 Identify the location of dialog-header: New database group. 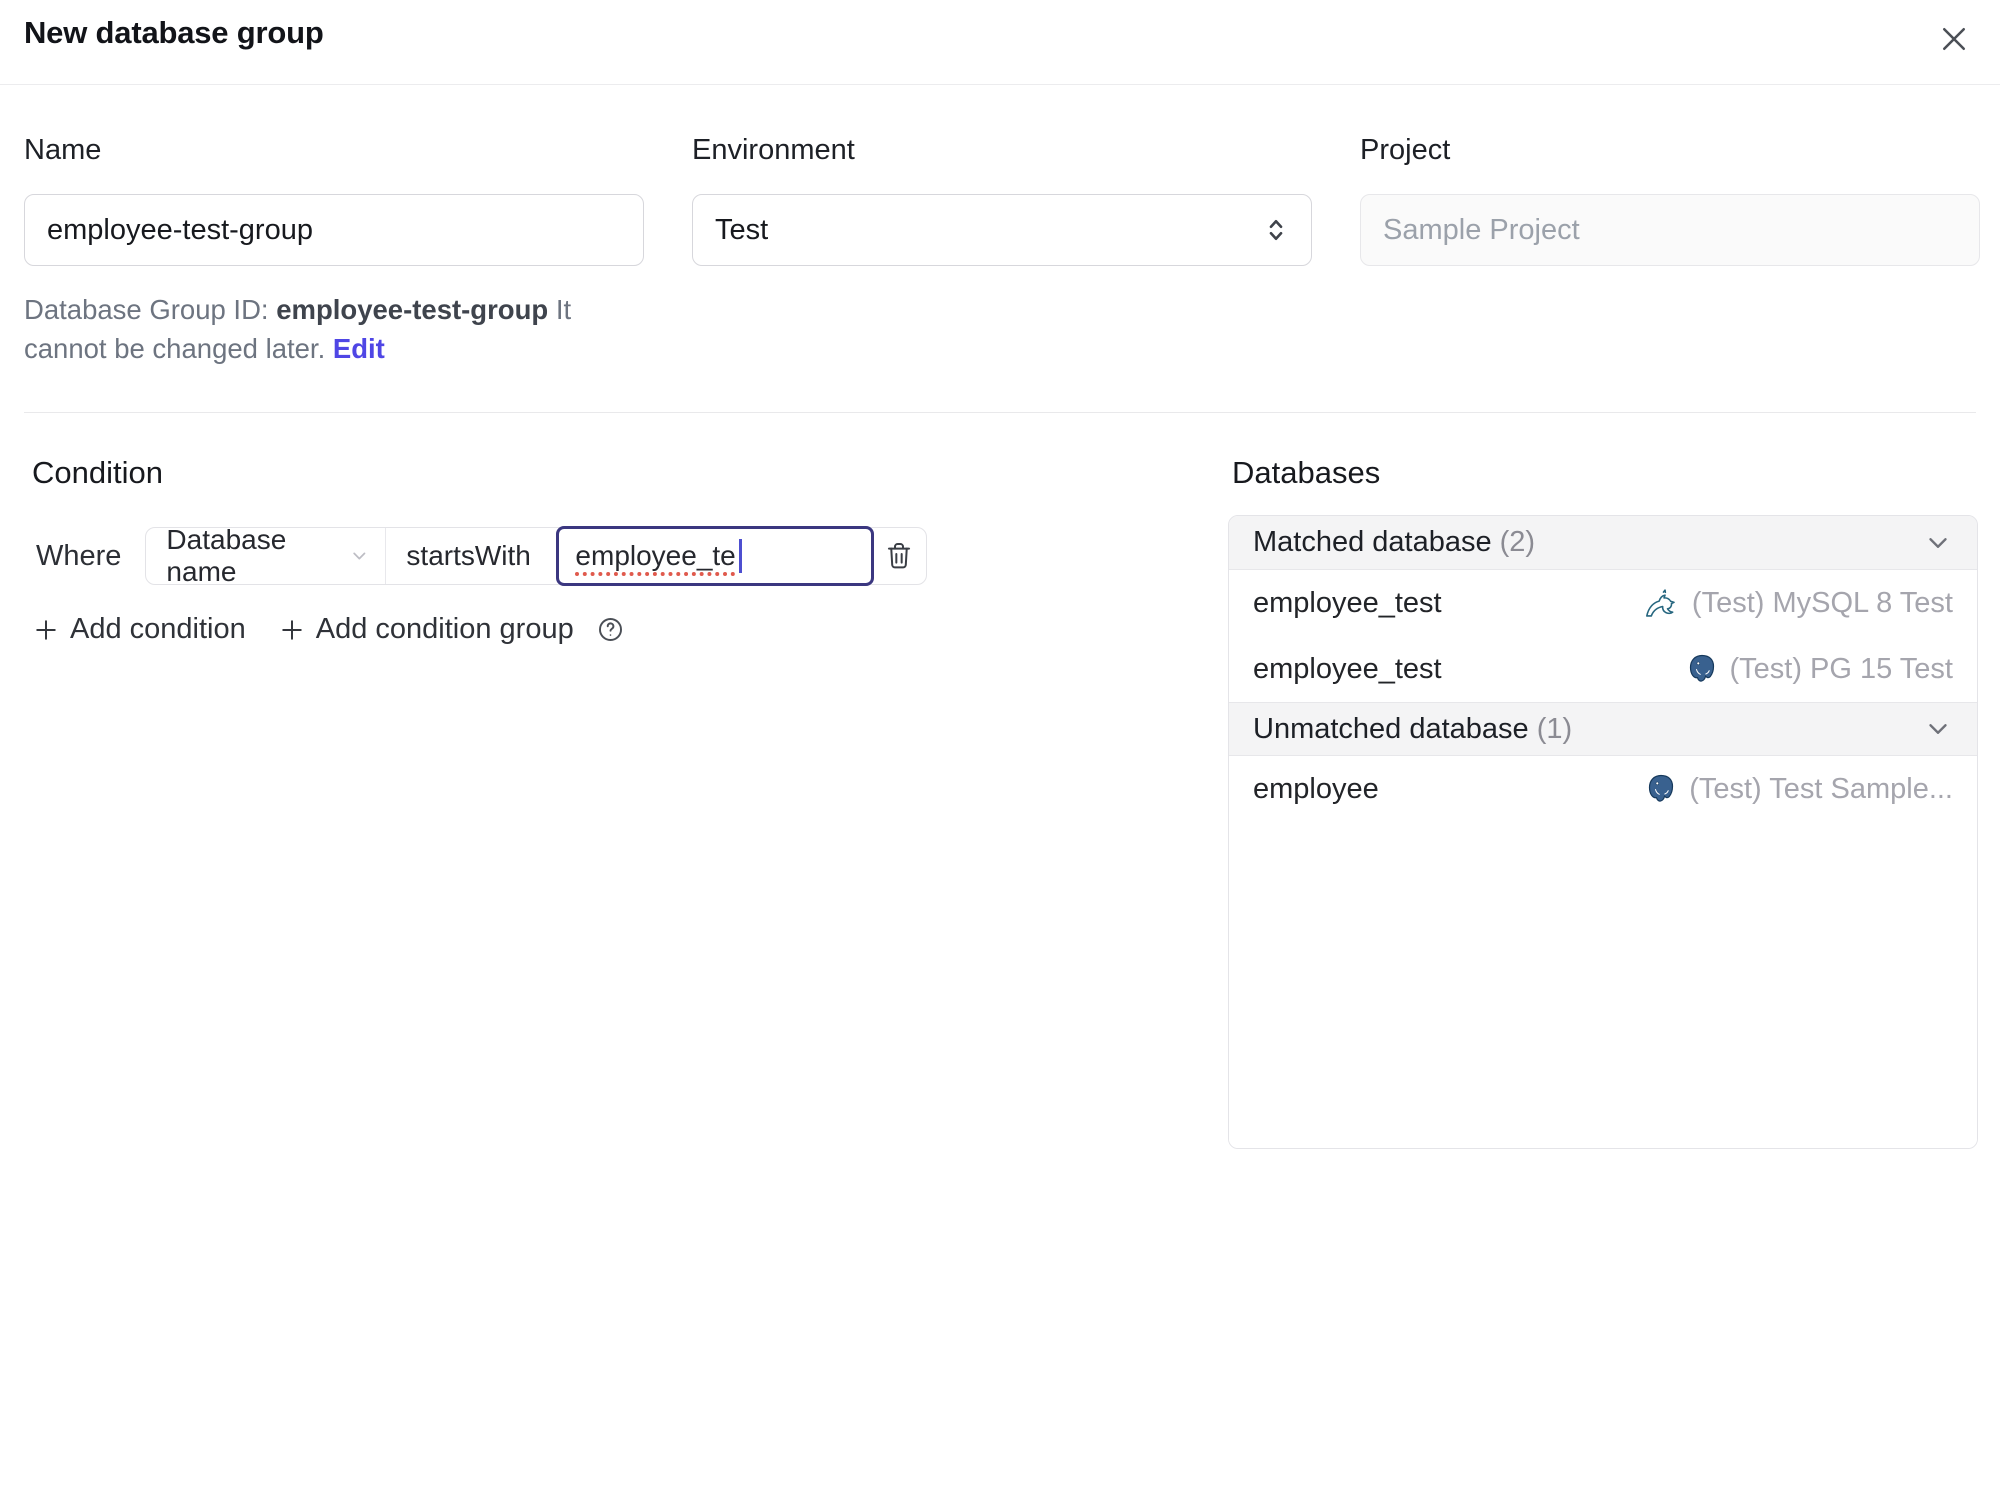
(1000, 42).